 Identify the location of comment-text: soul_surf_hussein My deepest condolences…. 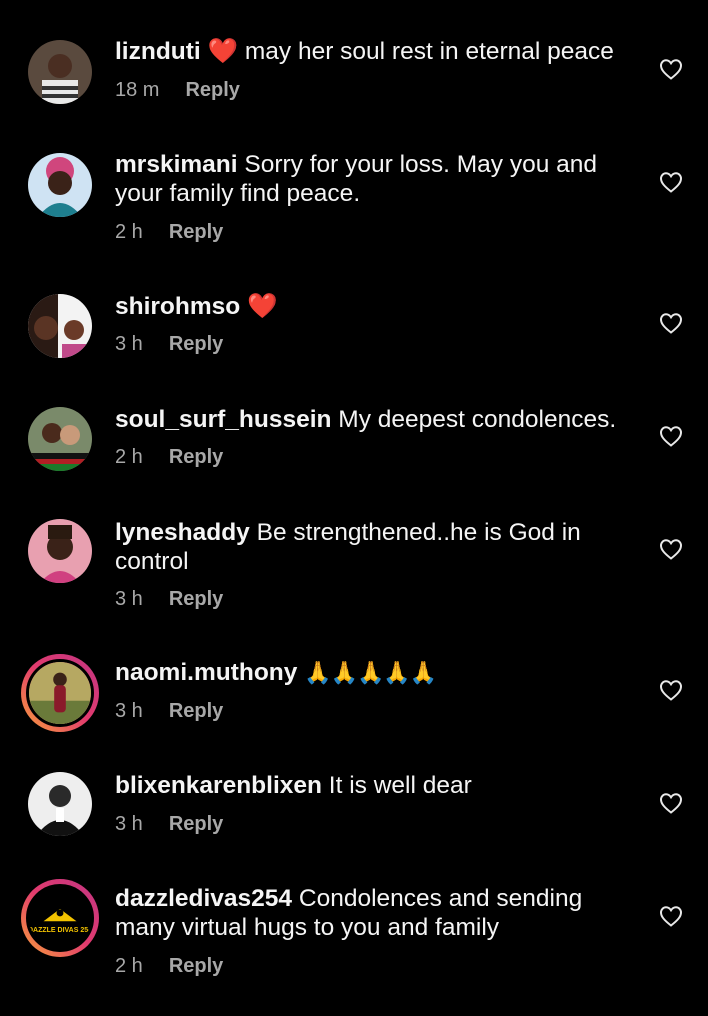
(375, 419).